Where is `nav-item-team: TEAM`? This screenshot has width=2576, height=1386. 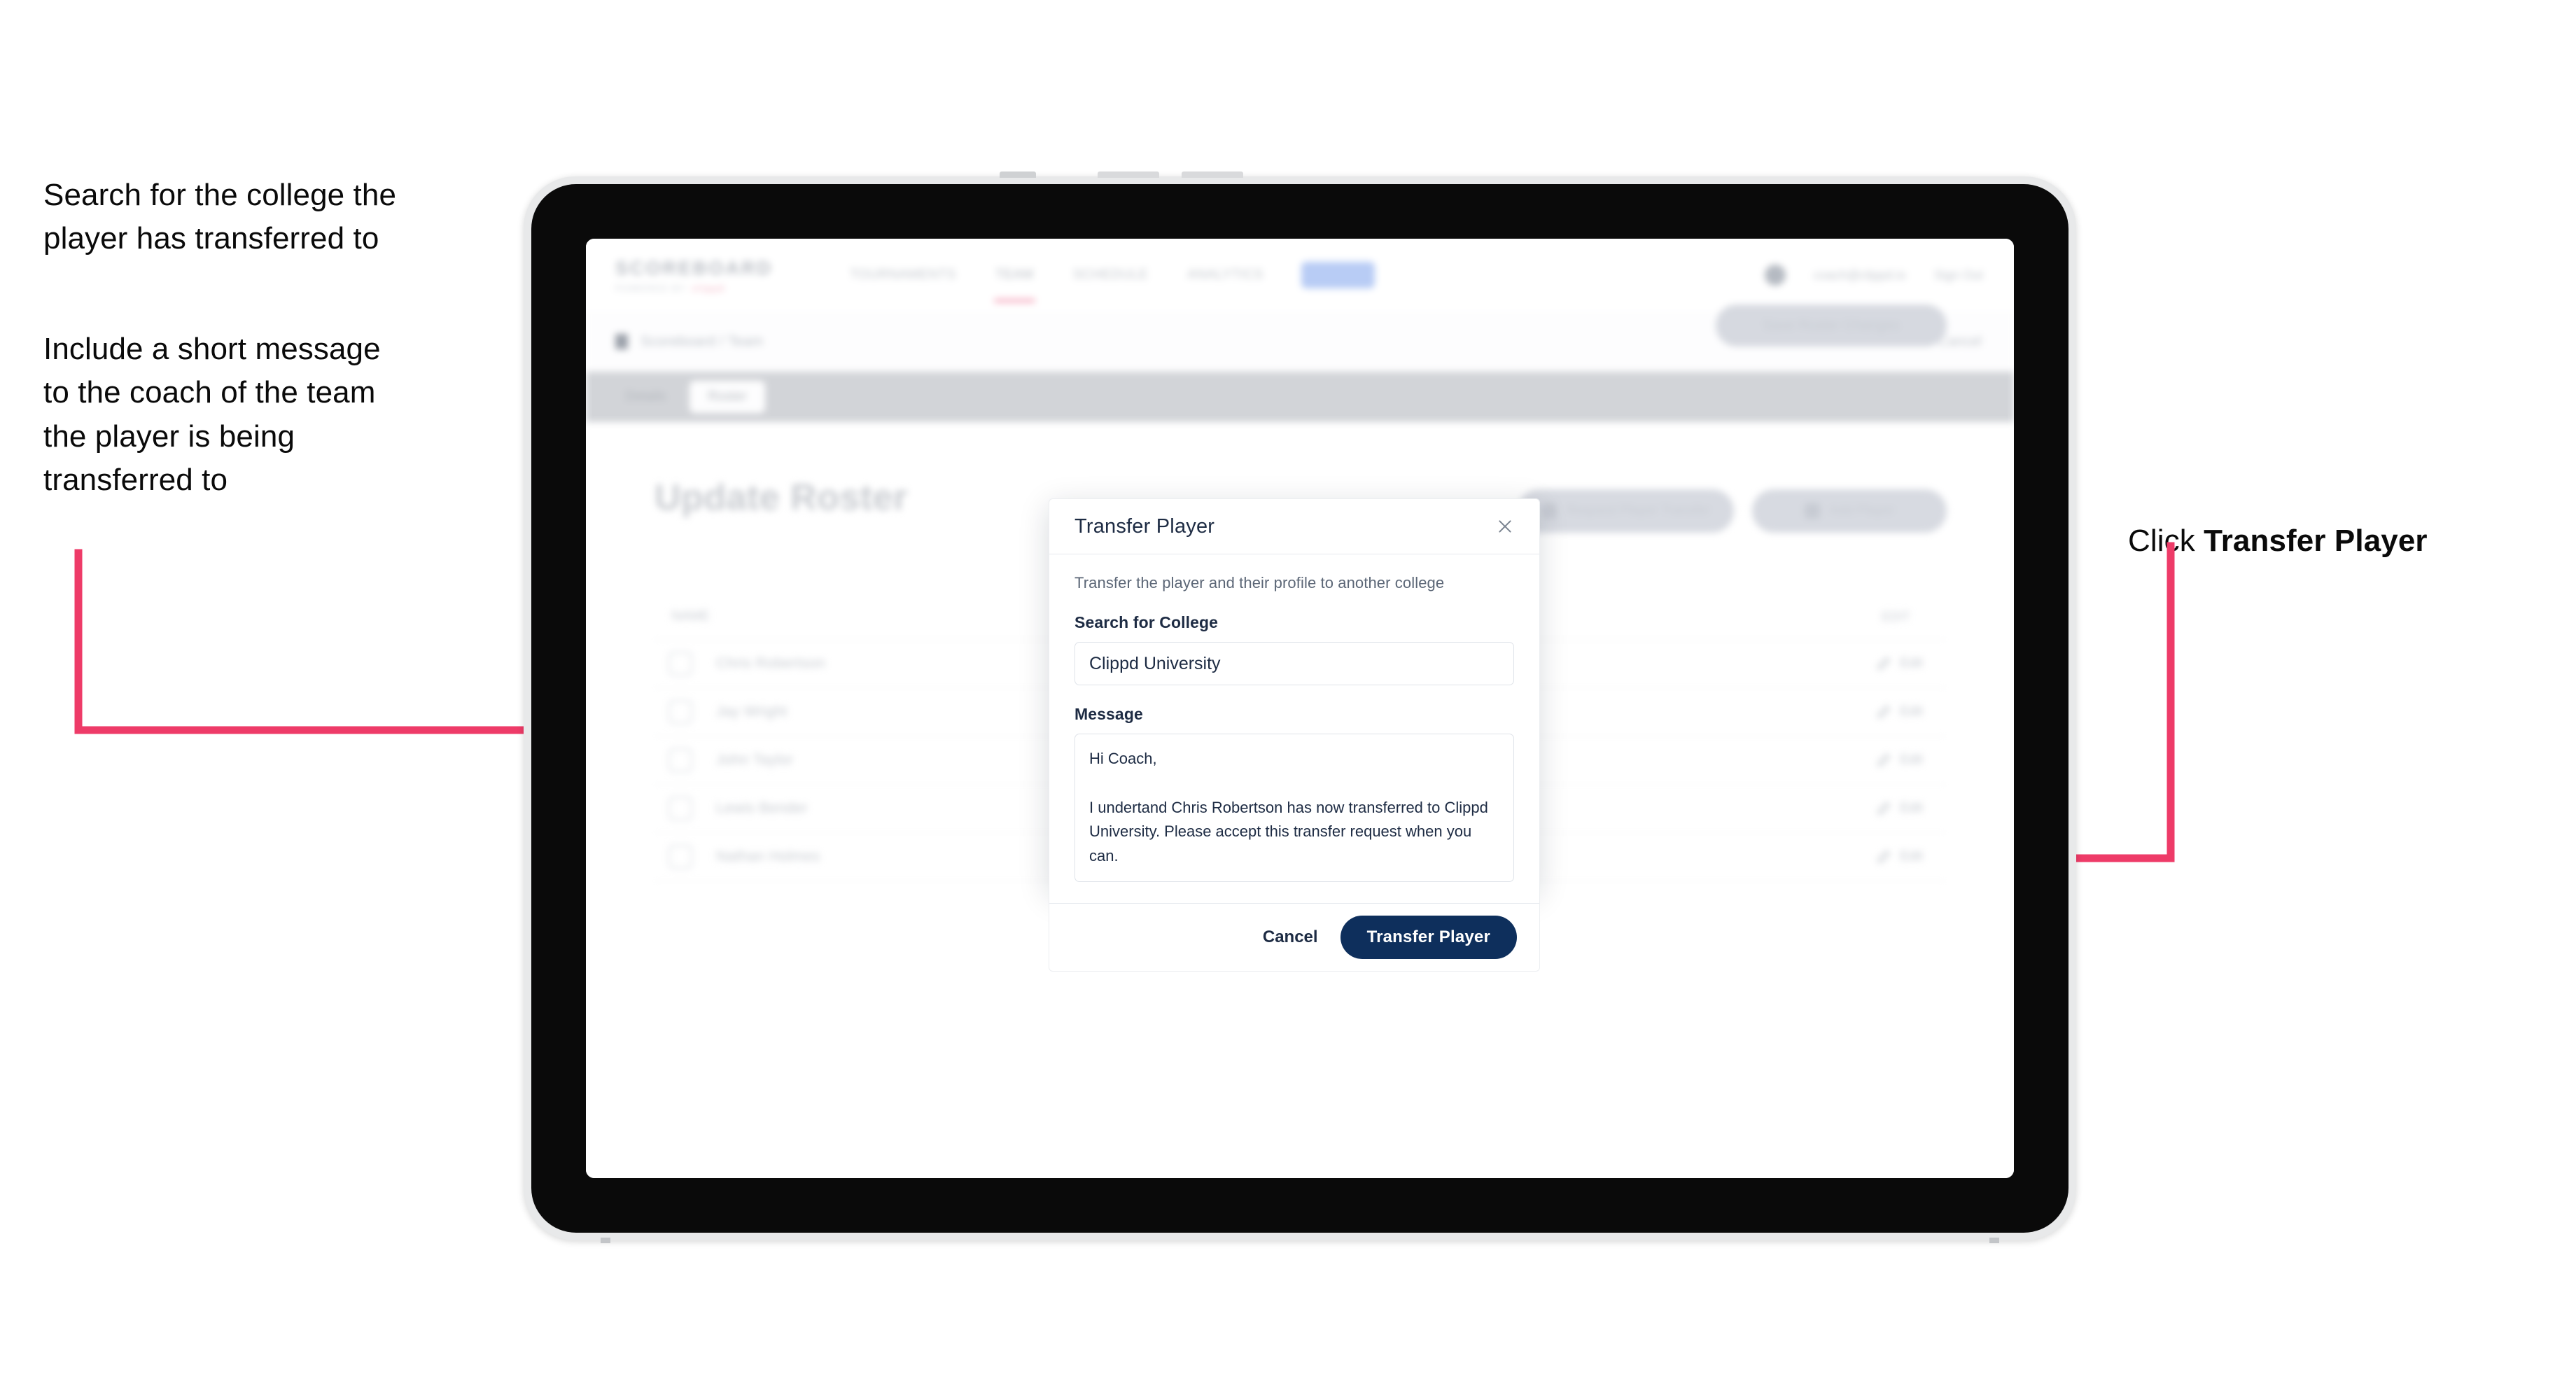 nav-item-team: TEAM is located at coordinates (1014, 282).